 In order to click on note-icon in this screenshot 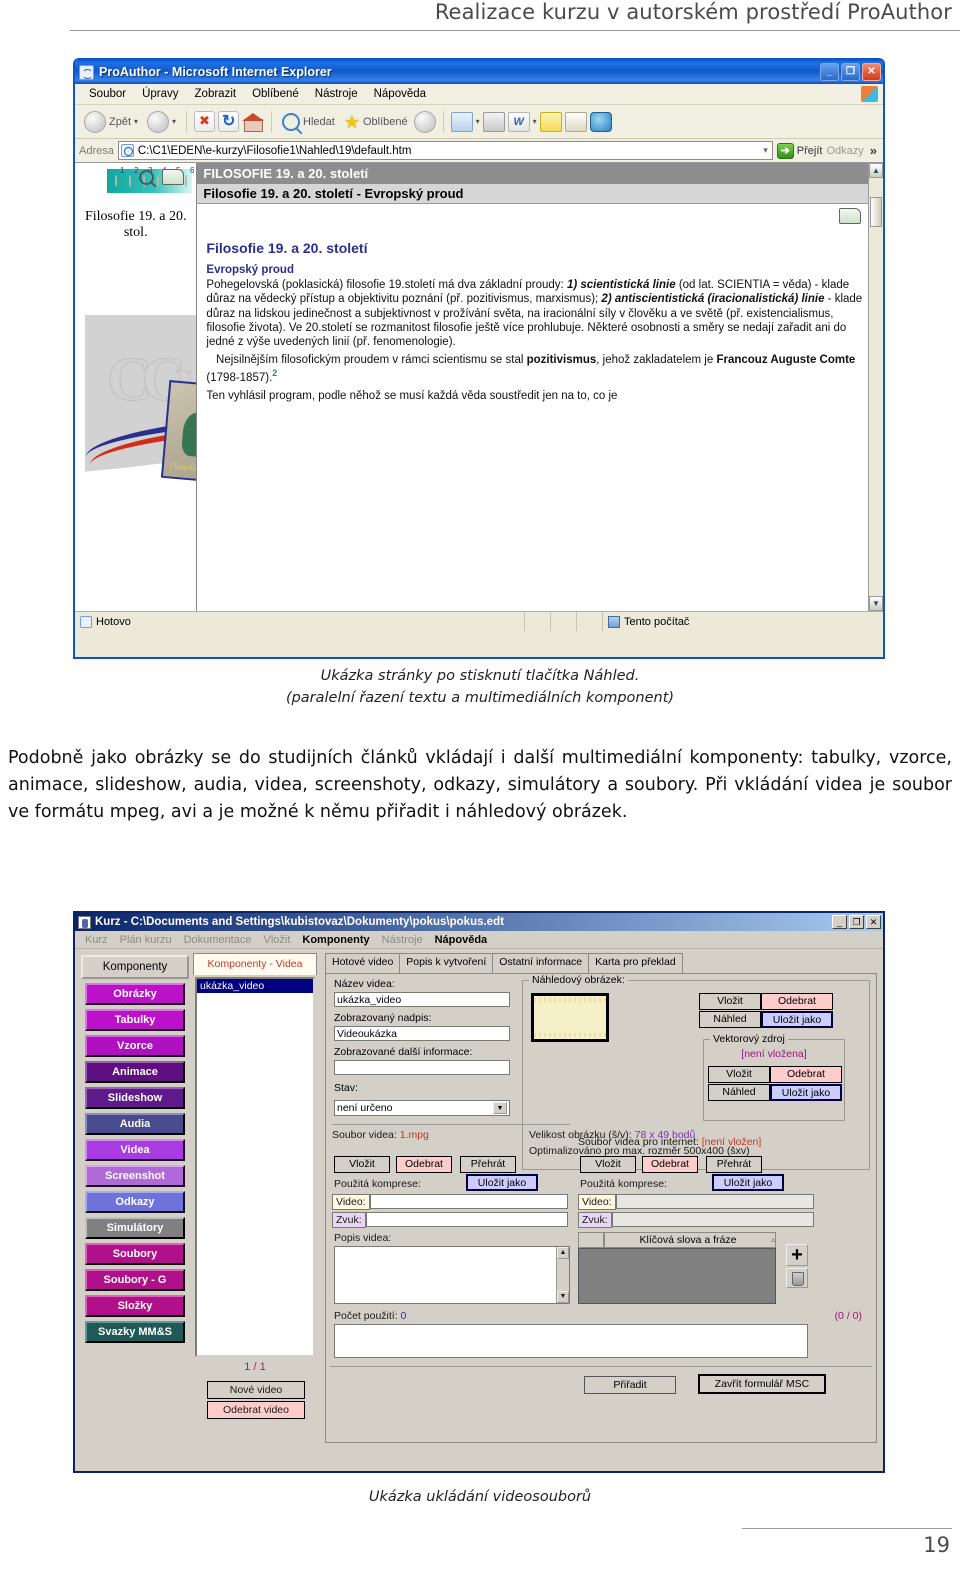, I will do `click(550, 121)`.